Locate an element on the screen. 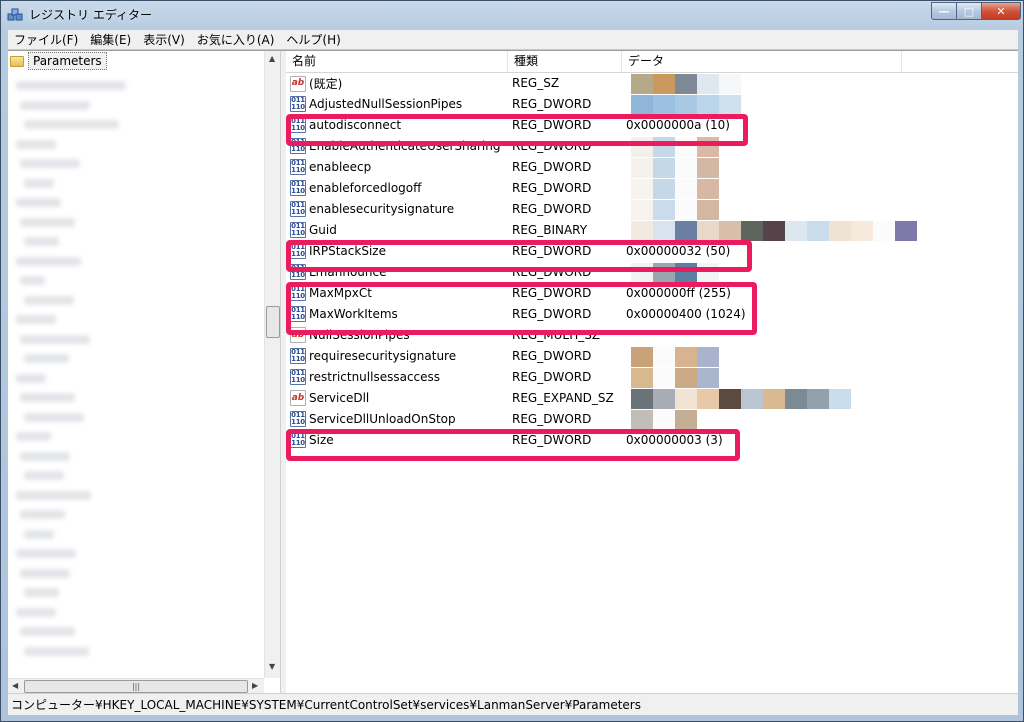  scroll-down-icon: ▼ is located at coordinates (272, 666).